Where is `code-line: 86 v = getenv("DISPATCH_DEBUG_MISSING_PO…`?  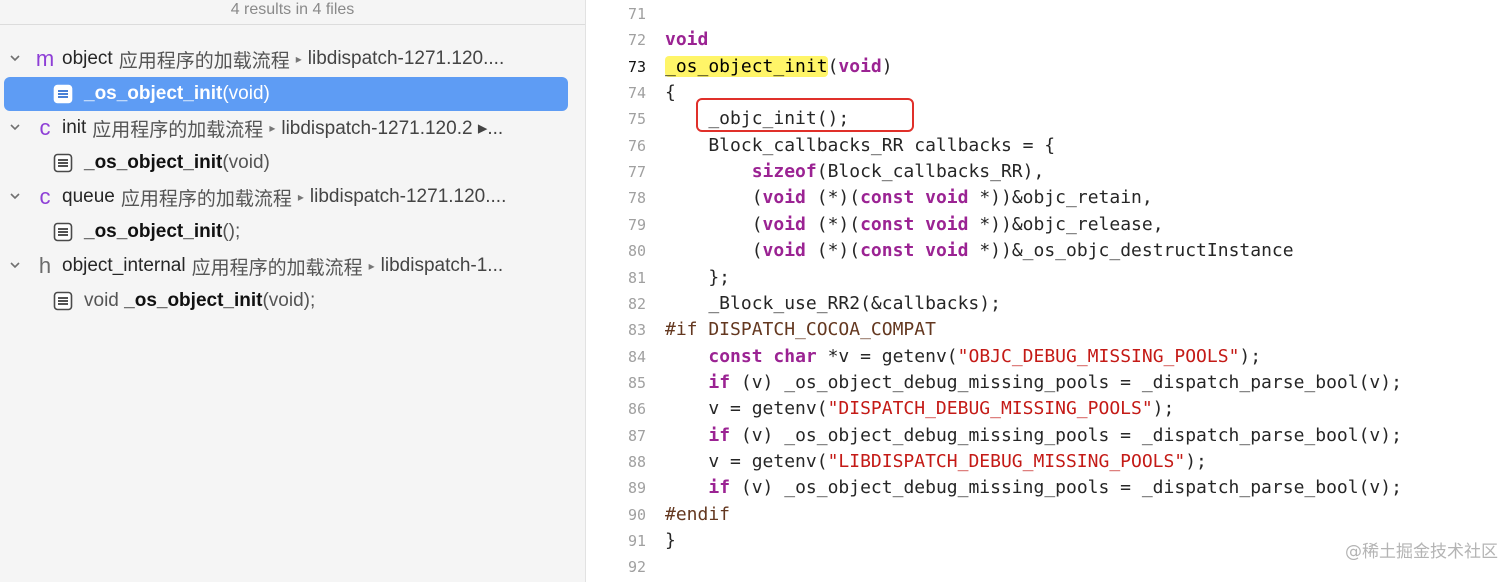 code-line: 86 v = getenv("DISPATCH_DEBUG_MISSING_PO… is located at coordinates (880, 409).